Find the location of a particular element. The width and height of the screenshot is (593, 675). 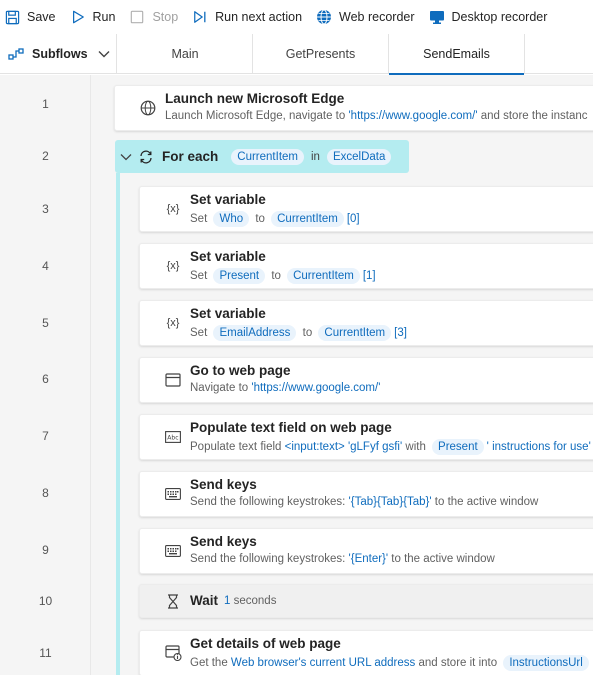

action-wait: Wait 1 seconds is located at coordinates (366, 601).